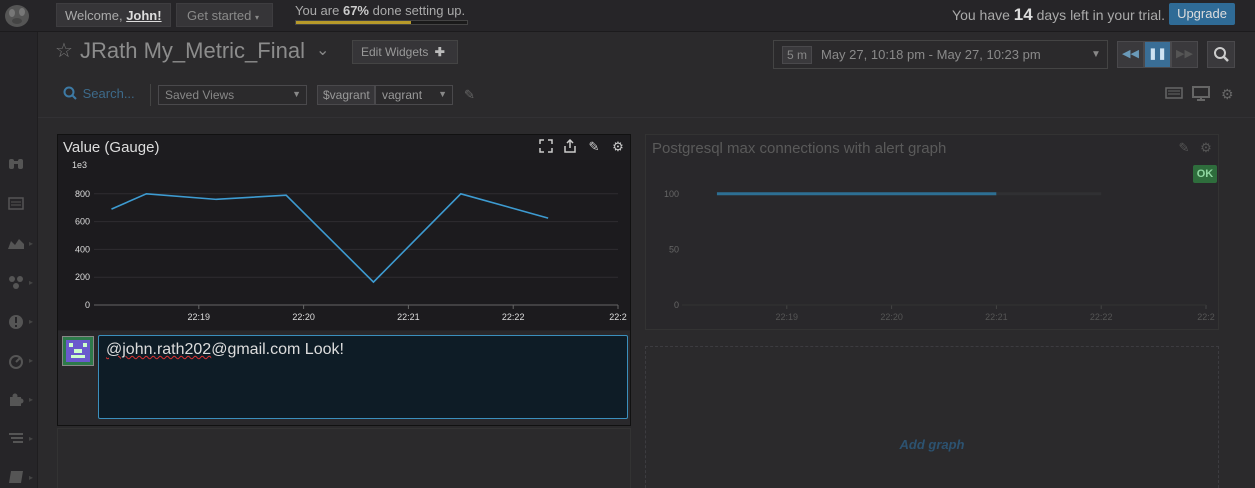  I want to click on comment-input: @john.rath202@gmail.com Look!, so click(363, 377).